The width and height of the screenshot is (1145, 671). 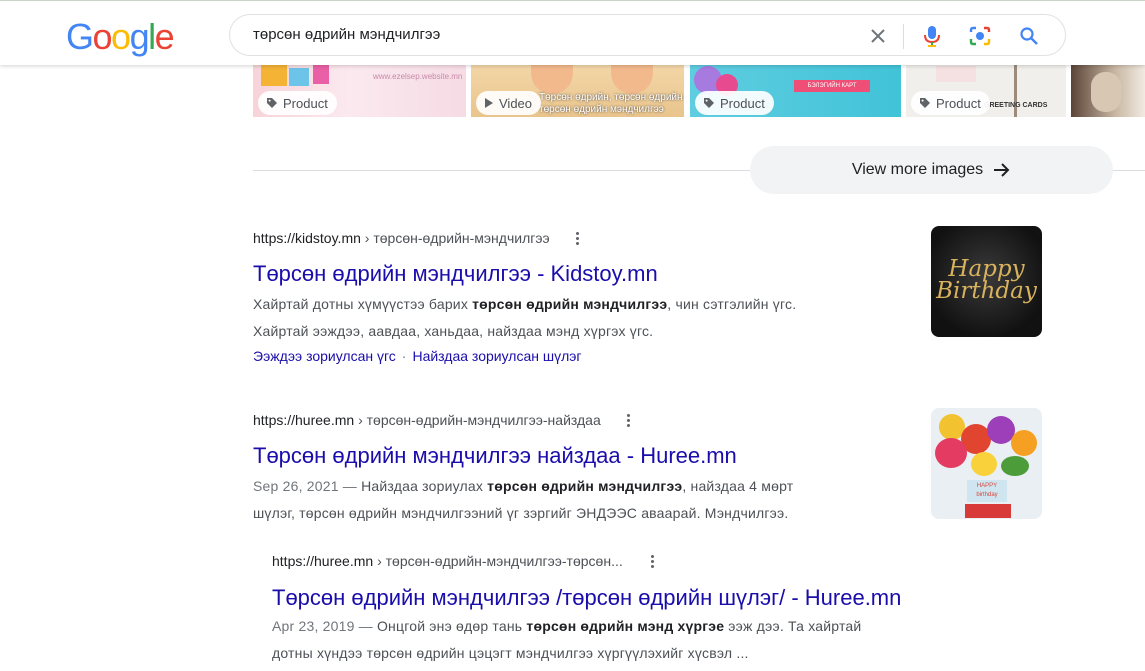 I want to click on search-divider, so click(x=903, y=36).